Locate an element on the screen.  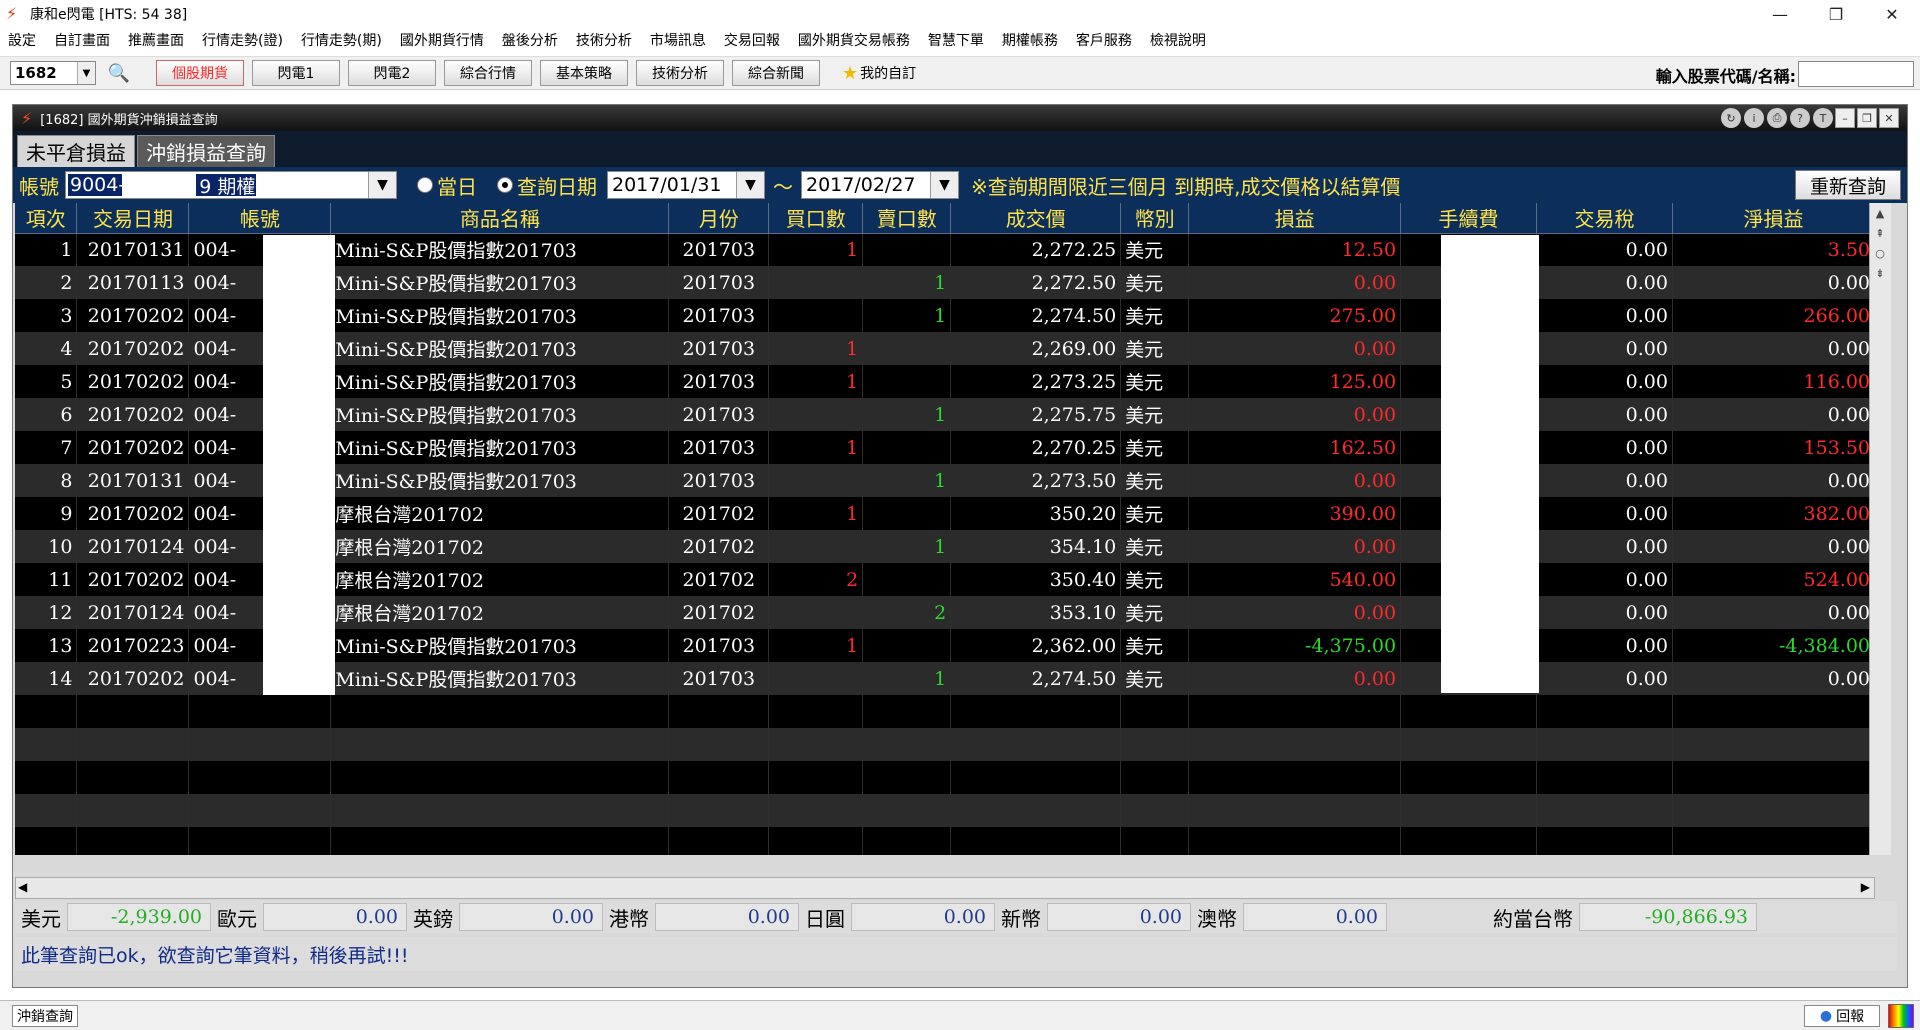
menu-item: 技術分析 is located at coordinates (604, 40).